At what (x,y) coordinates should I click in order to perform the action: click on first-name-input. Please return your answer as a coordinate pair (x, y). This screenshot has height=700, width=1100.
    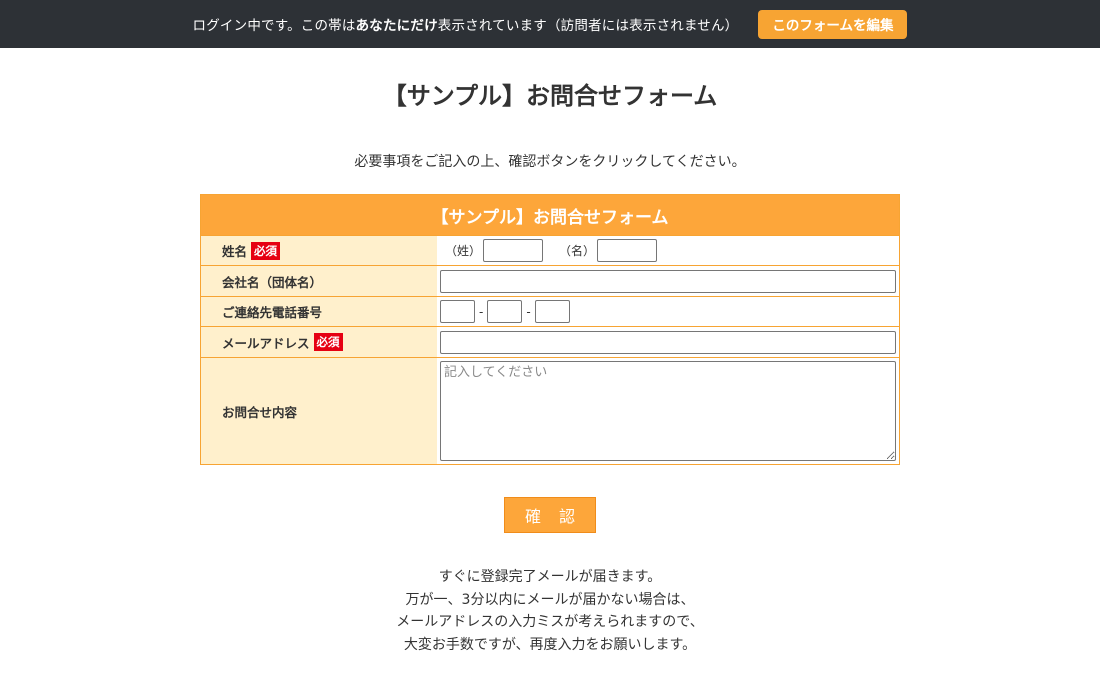
    Looking at the image, I should click on (627, 250).